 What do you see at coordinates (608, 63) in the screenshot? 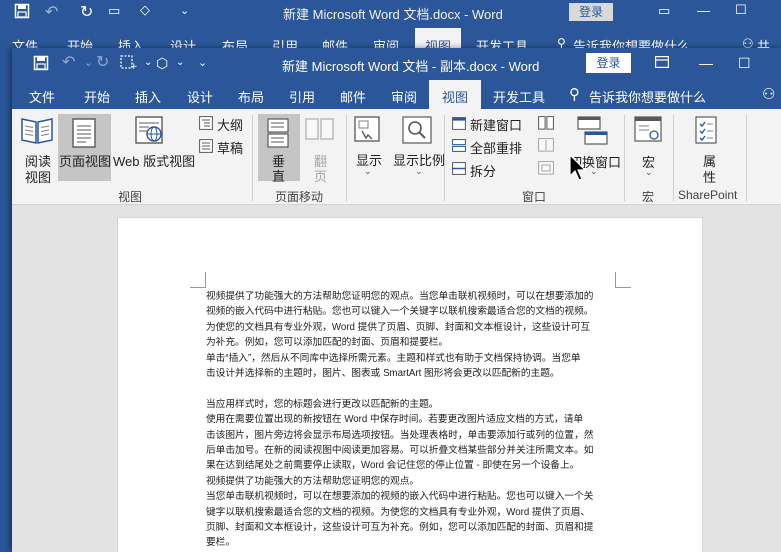
I see `login-button: 登录` at bounding box center [608, 63].